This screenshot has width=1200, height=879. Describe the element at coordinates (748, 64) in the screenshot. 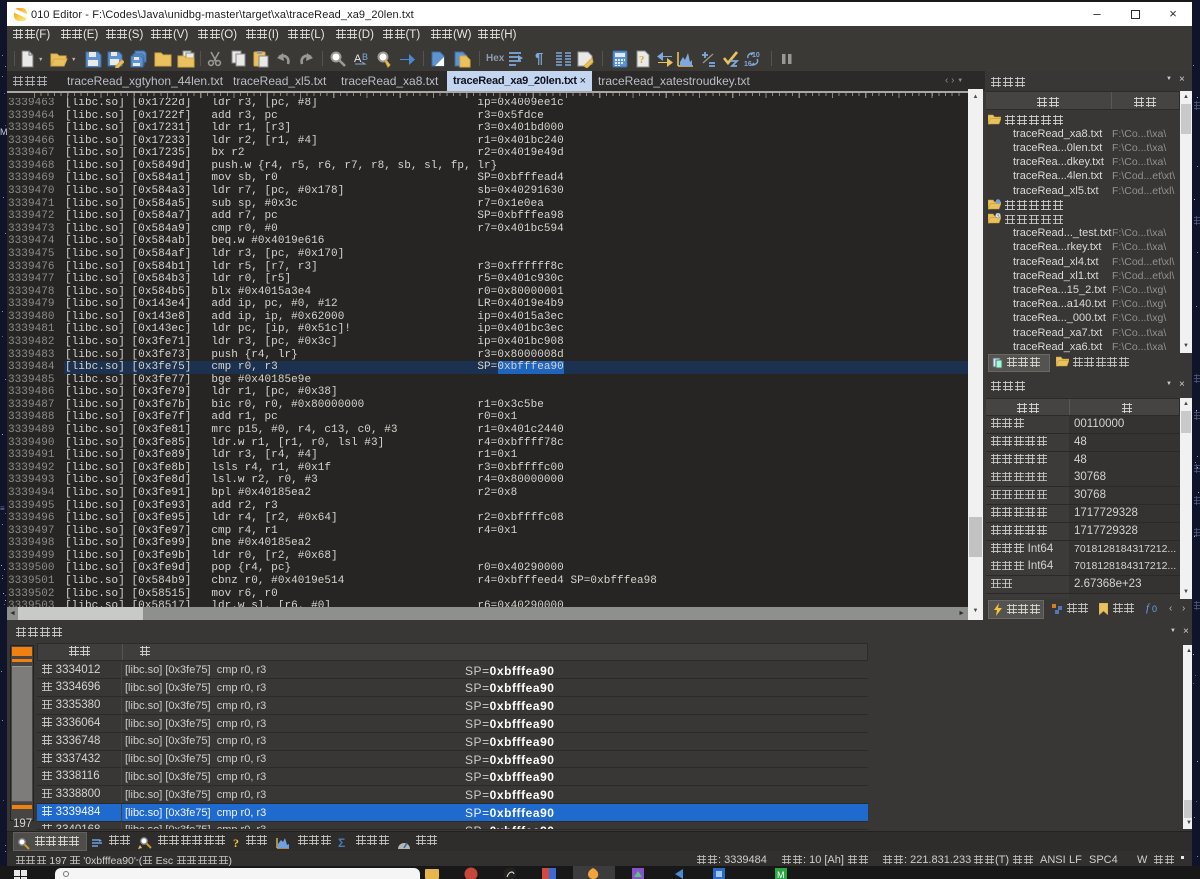

I see `svg-text: 16` at that location.